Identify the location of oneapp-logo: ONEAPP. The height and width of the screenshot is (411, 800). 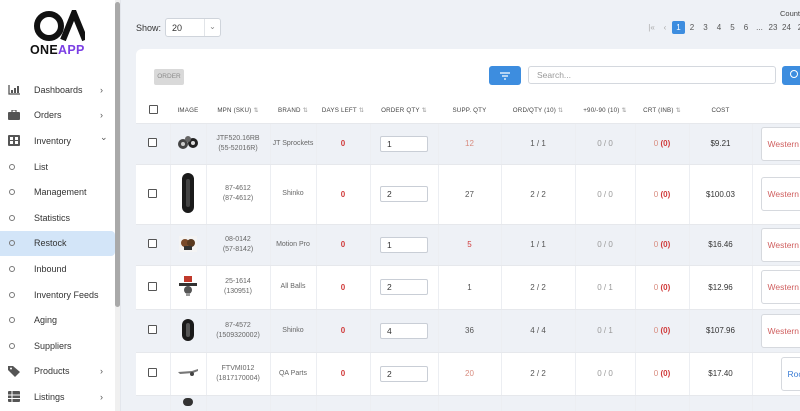
(60, 35).